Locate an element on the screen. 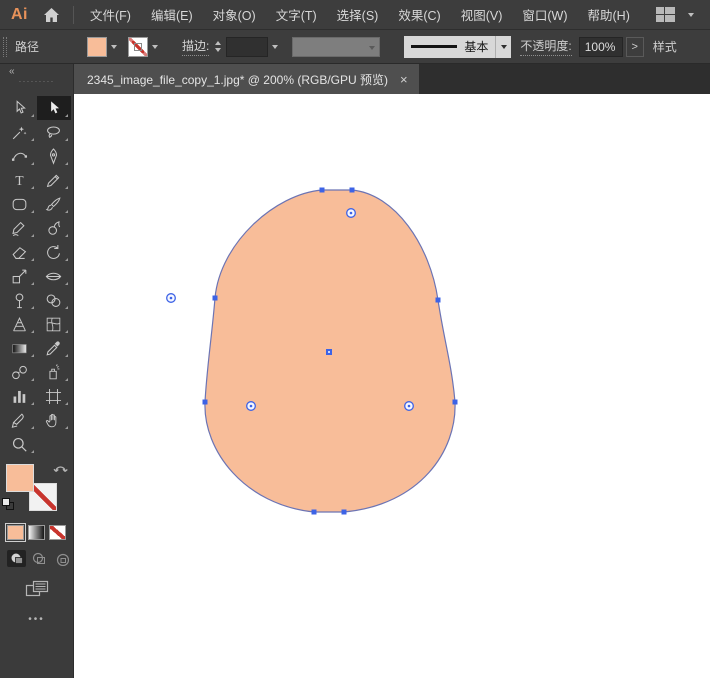 The width and height of the screenshot is (710, 678). eraser-tool is located at coordinates (20, 252).